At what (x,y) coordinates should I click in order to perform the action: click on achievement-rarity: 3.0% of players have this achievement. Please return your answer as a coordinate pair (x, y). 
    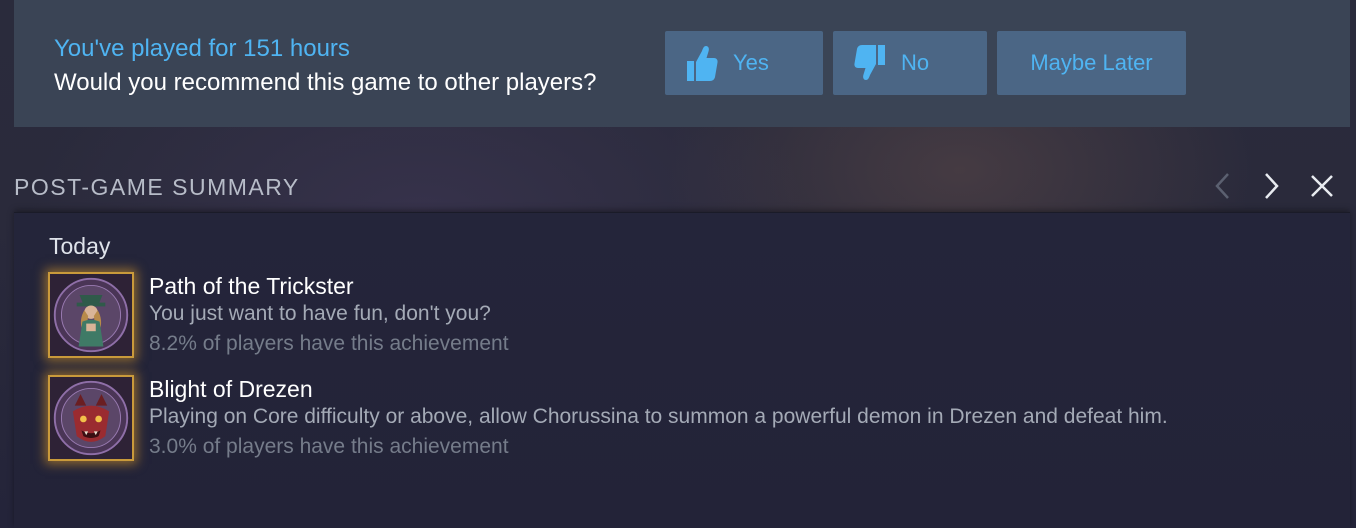
    Looking at the image, I should click on (329, 446).